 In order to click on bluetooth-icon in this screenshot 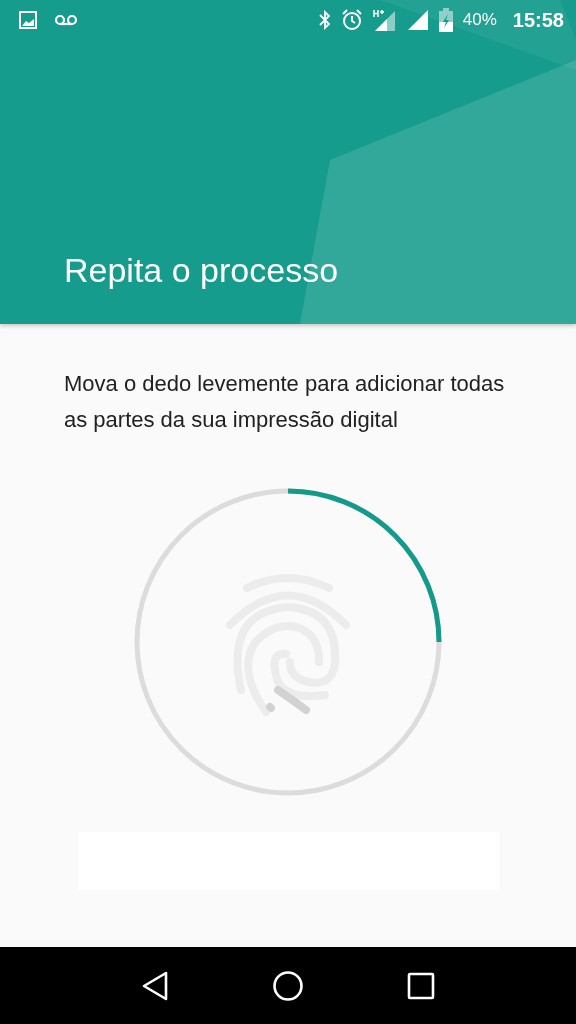, I will do `click(324, 20)`.